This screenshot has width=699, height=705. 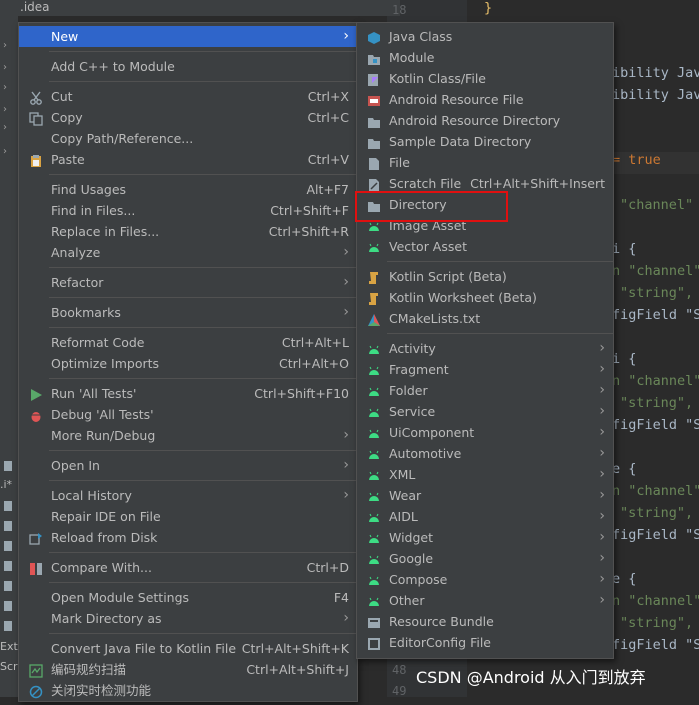 What do you see at coordinates (188, 210) in the screenshot?
I see `menu-item-find-in-files: Find in Files... Ctrl+Shift+F` at bounding box center [188, 210].